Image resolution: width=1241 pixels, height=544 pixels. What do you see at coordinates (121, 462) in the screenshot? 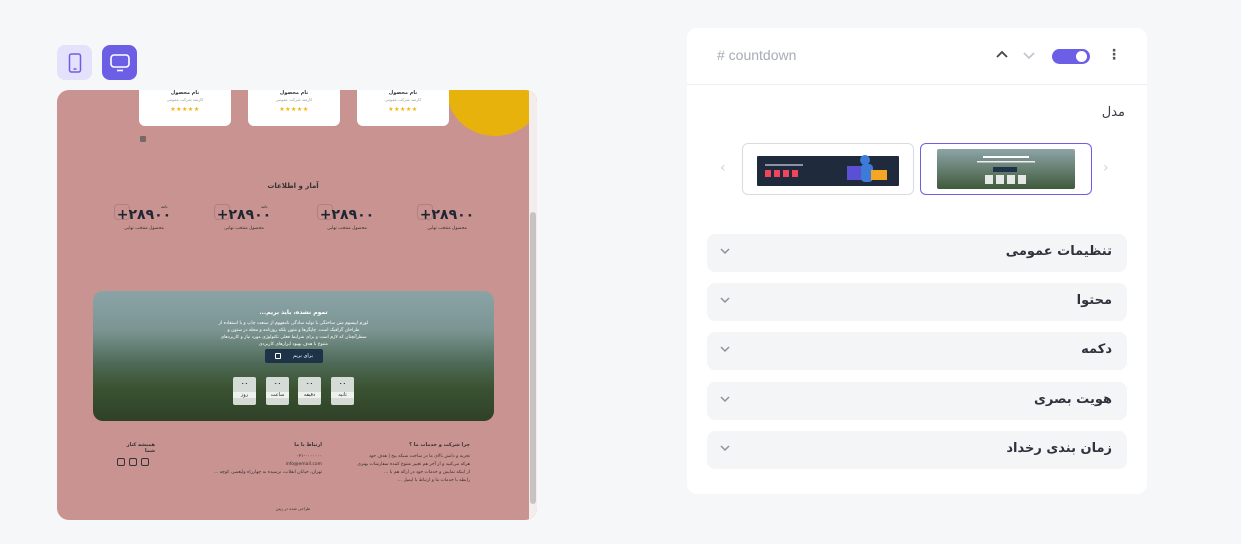
I see `telegram-icon` at bounding box center [121, 462].